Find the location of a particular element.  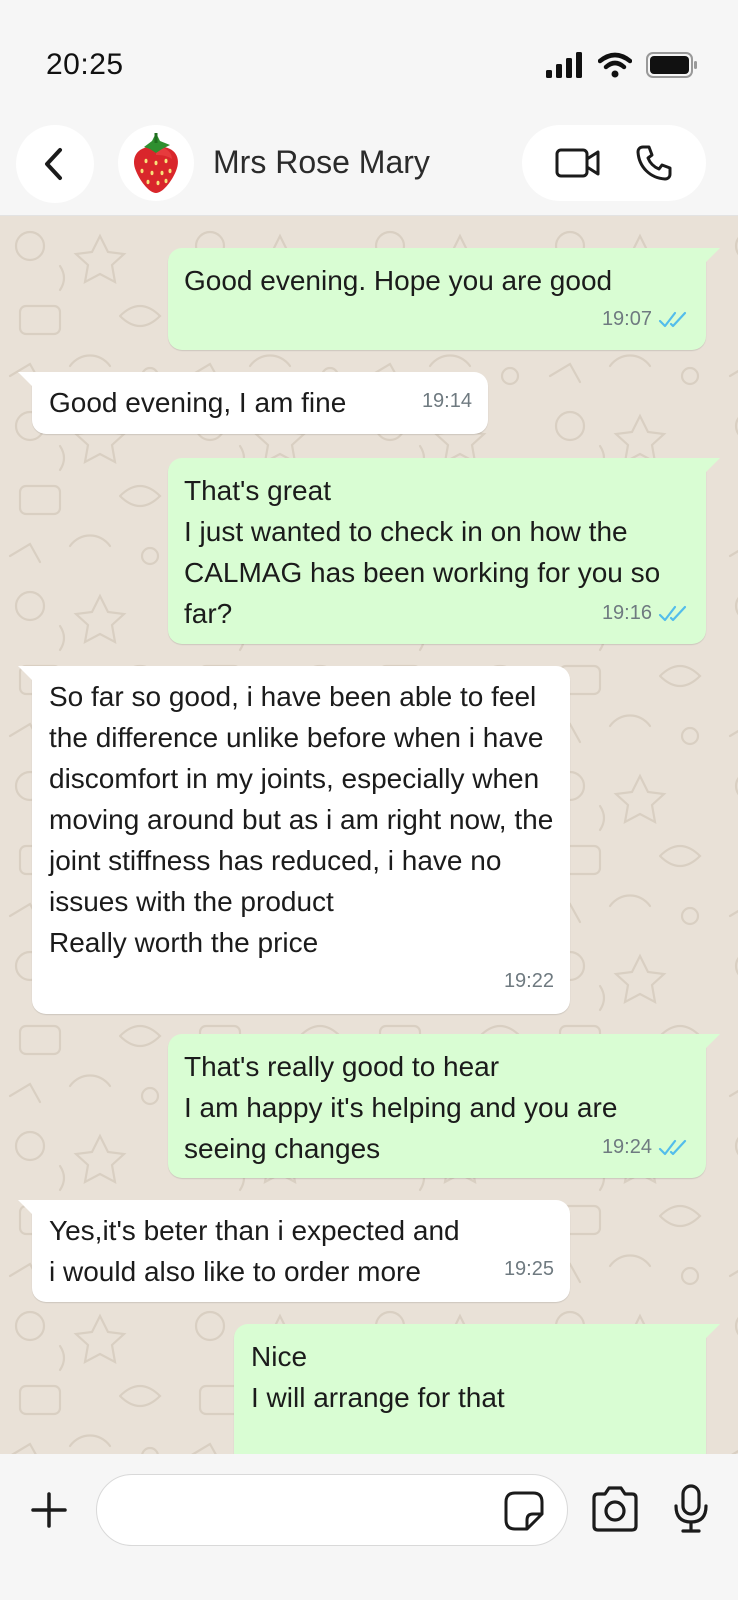

avatar is located at coordinates (156, 163).